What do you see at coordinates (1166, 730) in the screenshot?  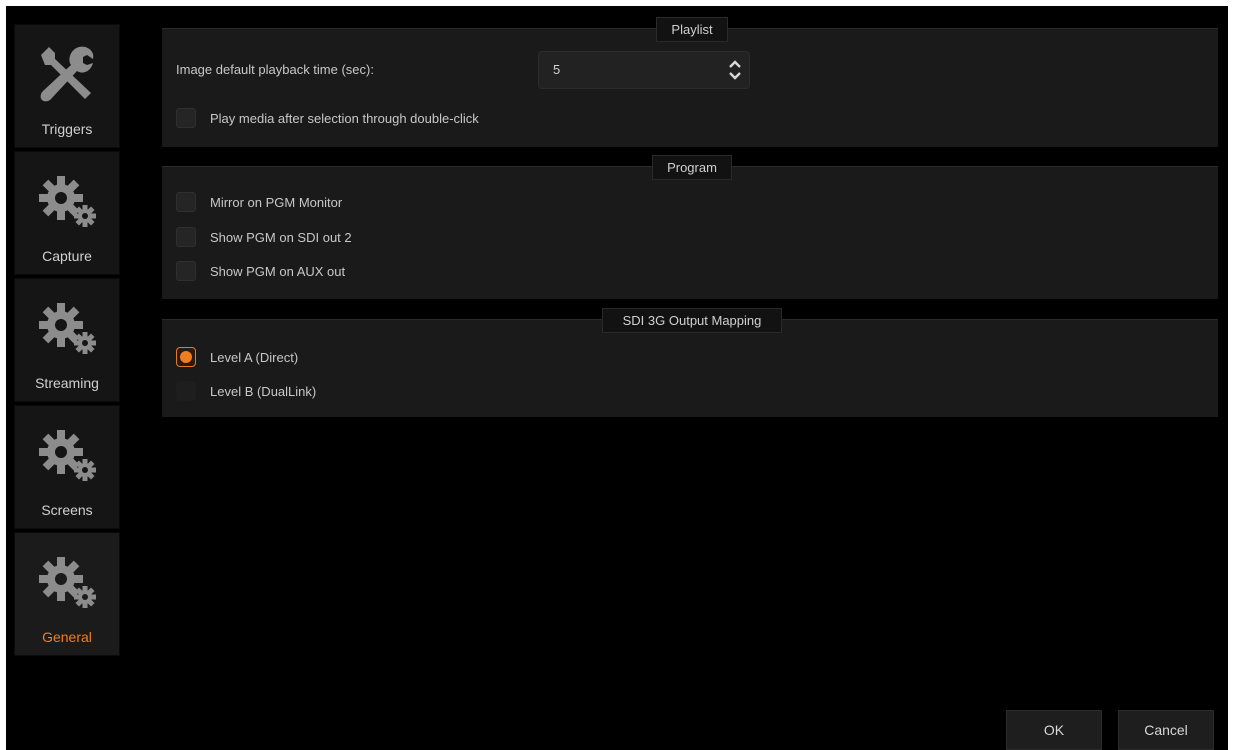 I see `cancel-button: Cancel` at bounding box center [1166, 730].